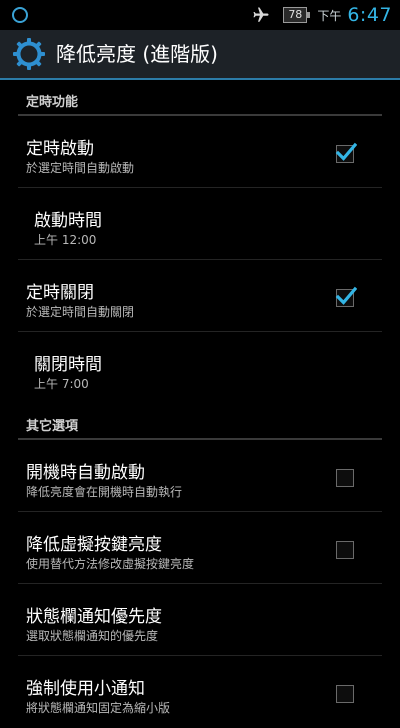 The height and width of the screenshot is (728, 400). What do you see at coordinates (369, 15) in the screenshot?
I see `clock-time: 6:47` at bounding box center [369, 15].